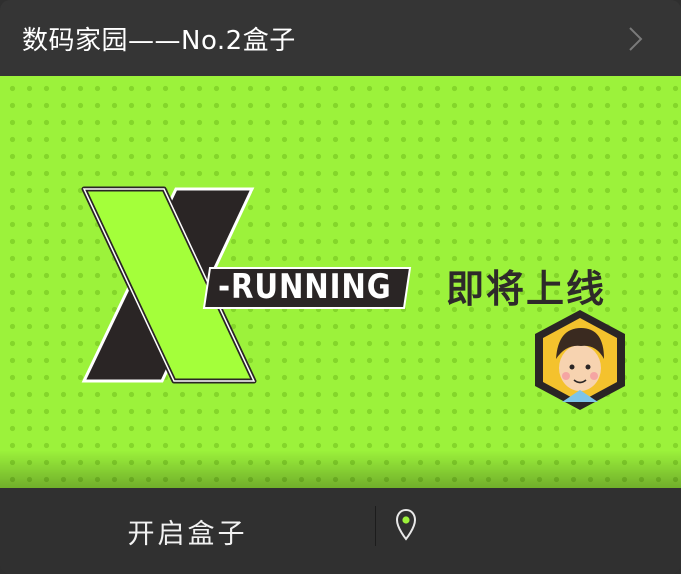 The height and width of the screenshot is (574, 681). Describe the element at coordinates (159, 40) in the screenshot. I see `card-title: 数码家园——No.2盒子` at that location.